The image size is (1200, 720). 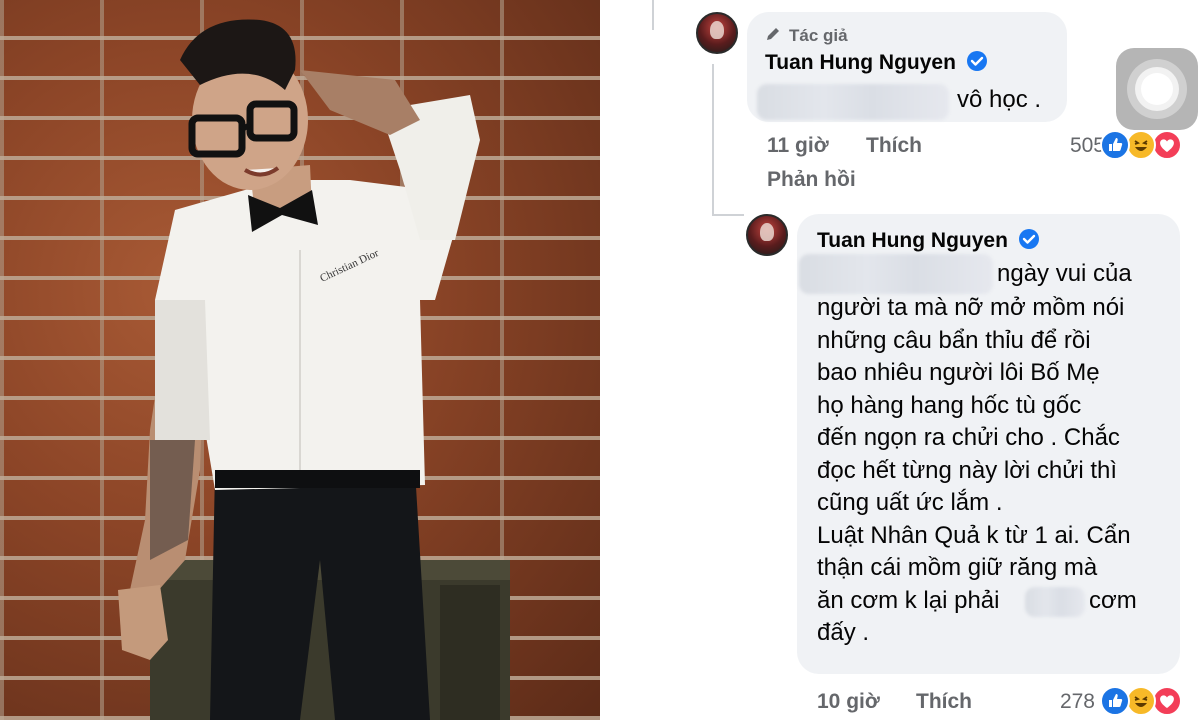 I want to click on author-name: Tuan Hung Nguyen, so click(x=860, y=62).